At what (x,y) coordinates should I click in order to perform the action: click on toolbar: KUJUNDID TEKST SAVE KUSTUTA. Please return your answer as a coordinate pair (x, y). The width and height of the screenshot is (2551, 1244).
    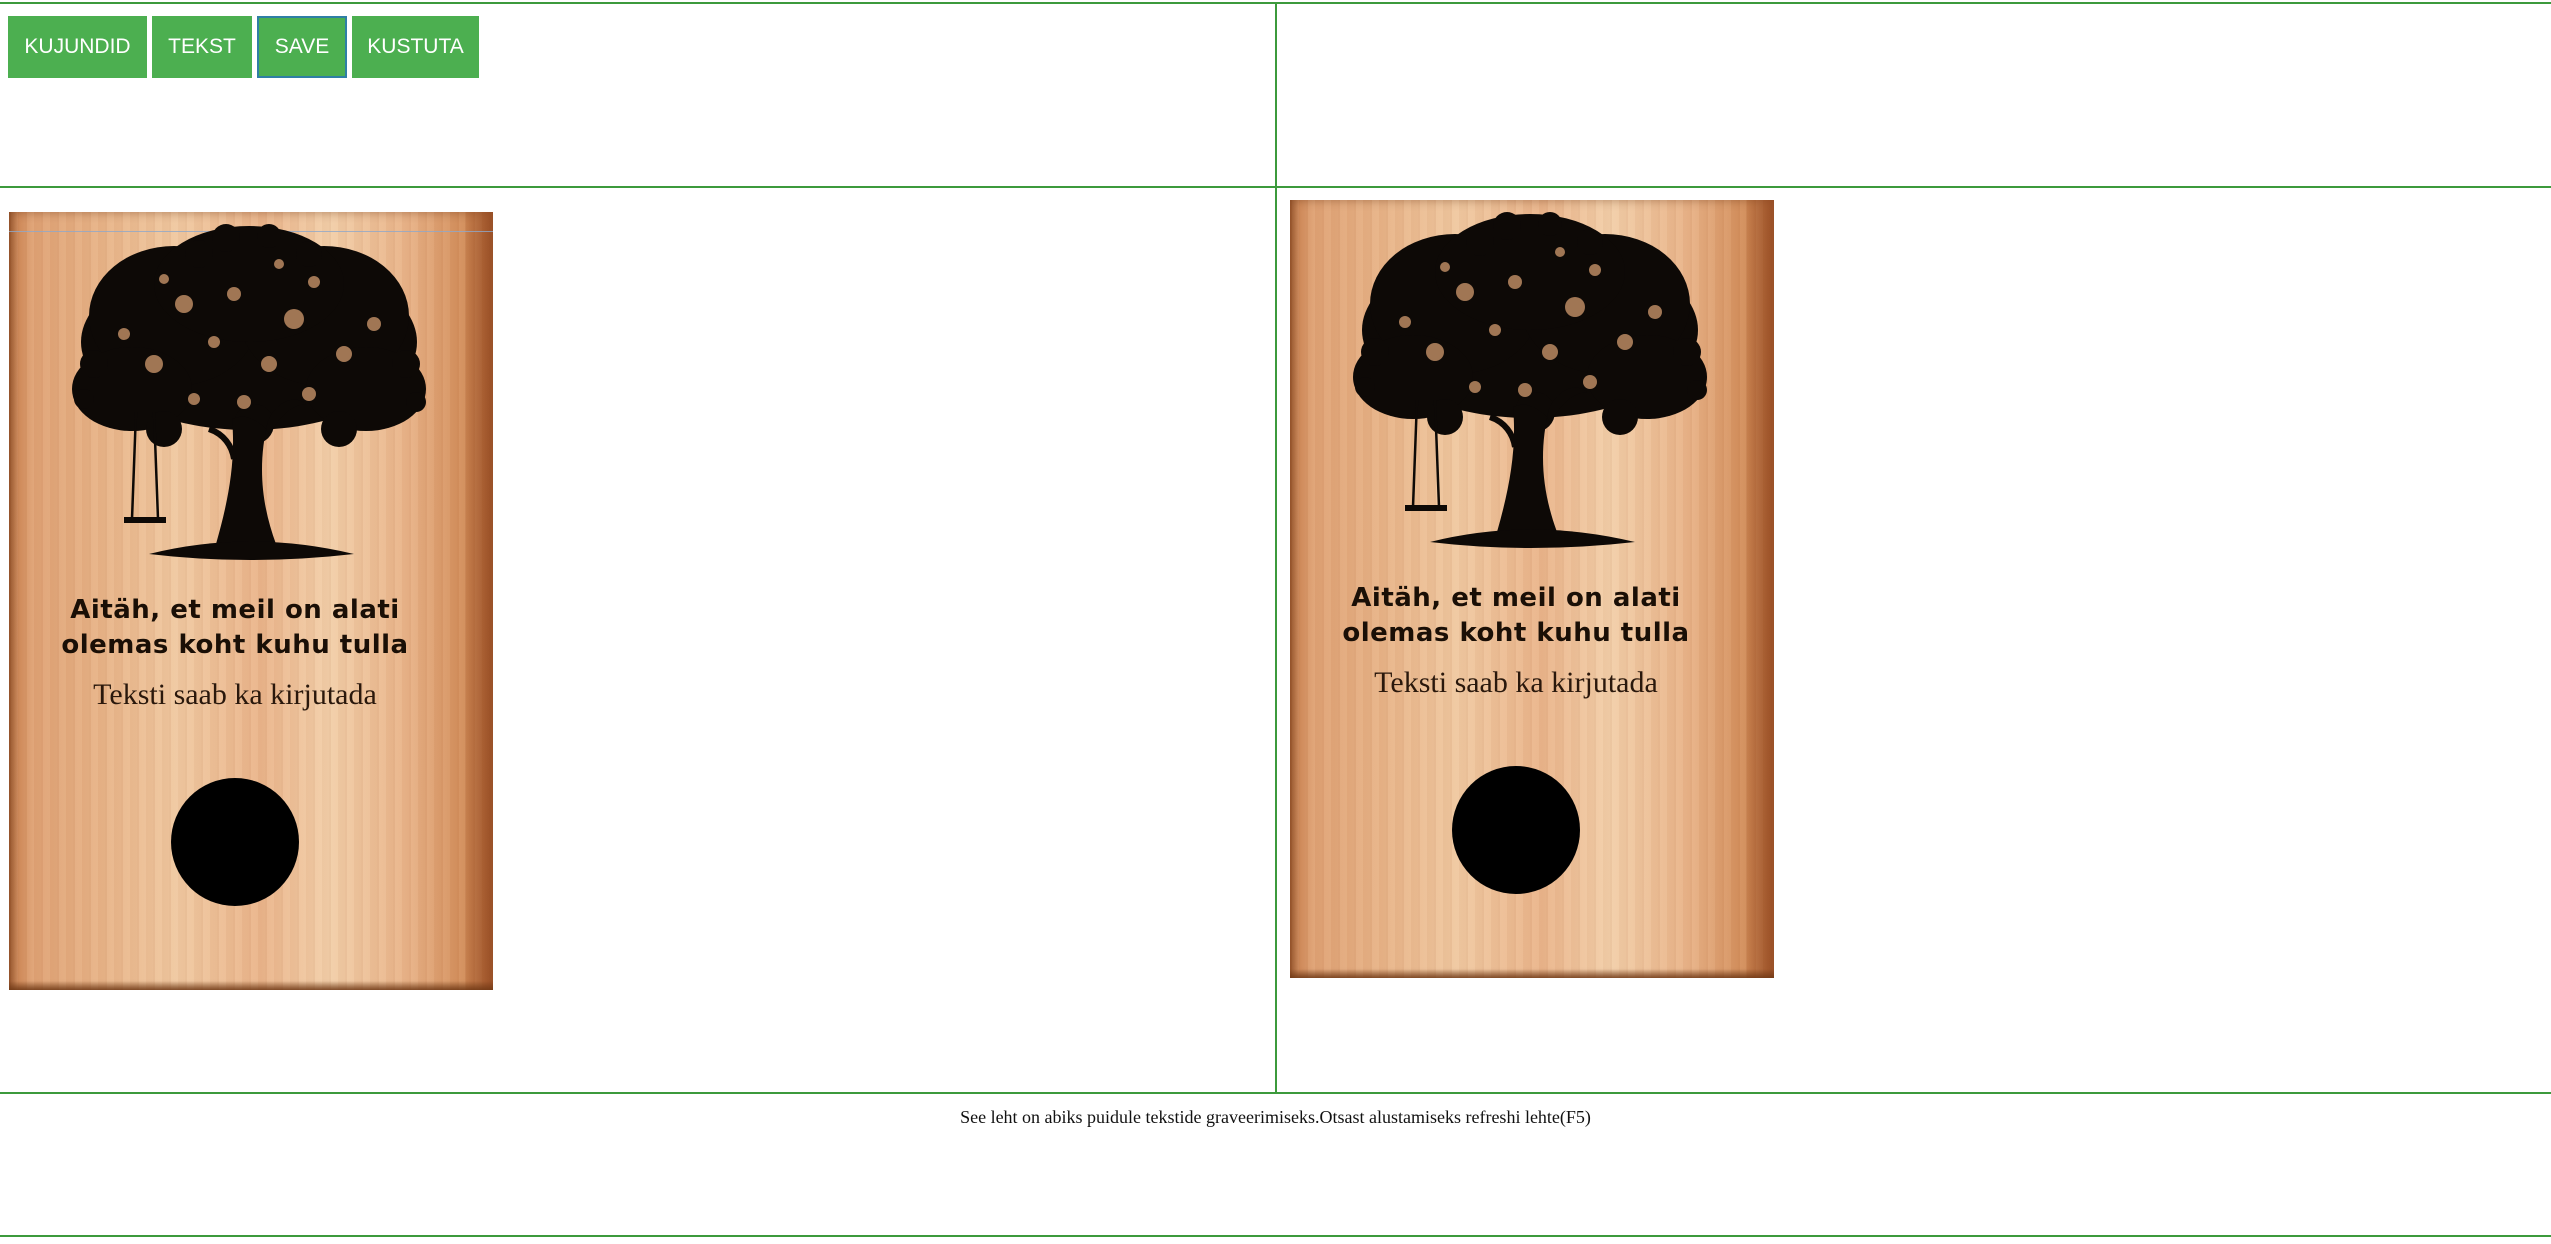
    Looking at the image, I should click on (243, 47).